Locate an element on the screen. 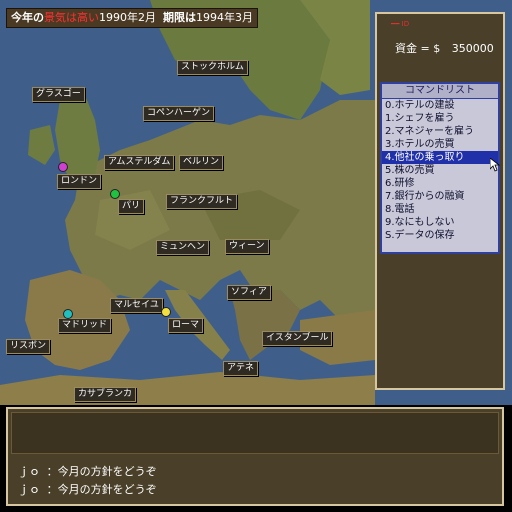 The width and height of the screenshot is (512, 512). city-copenhagen: コペンハーゲン is located at coordinates (179, 113).